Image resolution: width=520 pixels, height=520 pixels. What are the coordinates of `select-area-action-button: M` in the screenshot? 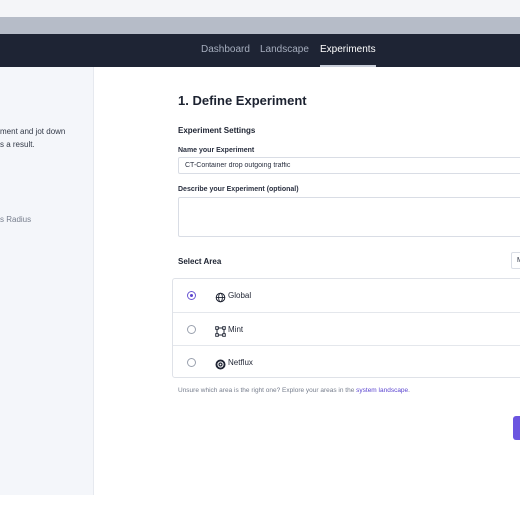 It's located at (515, 260).